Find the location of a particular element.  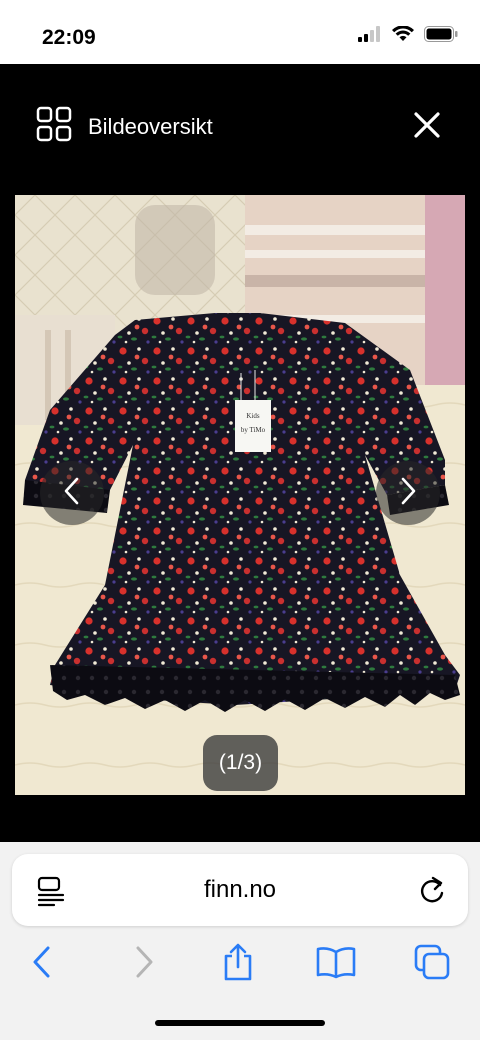

signal-icon is located at coordinates (370, 36).